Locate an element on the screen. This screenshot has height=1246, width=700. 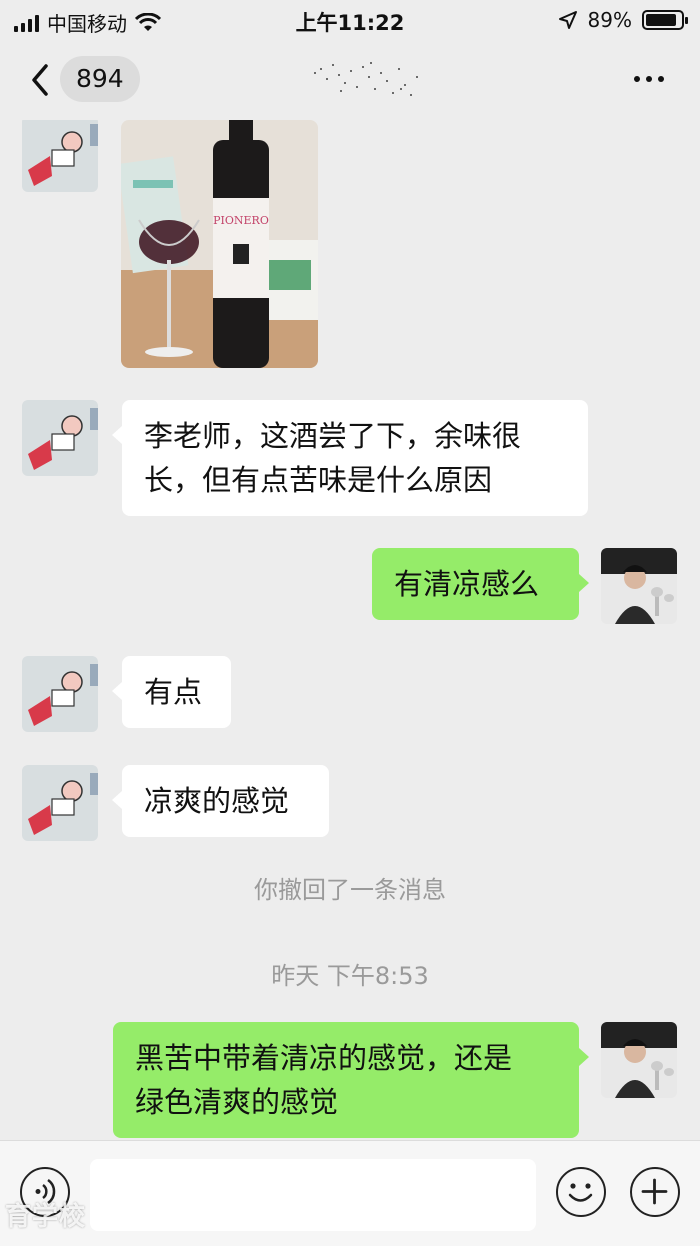
status-bar: 中国移动 上午11:22 89% is located at coordinates (350, 19).